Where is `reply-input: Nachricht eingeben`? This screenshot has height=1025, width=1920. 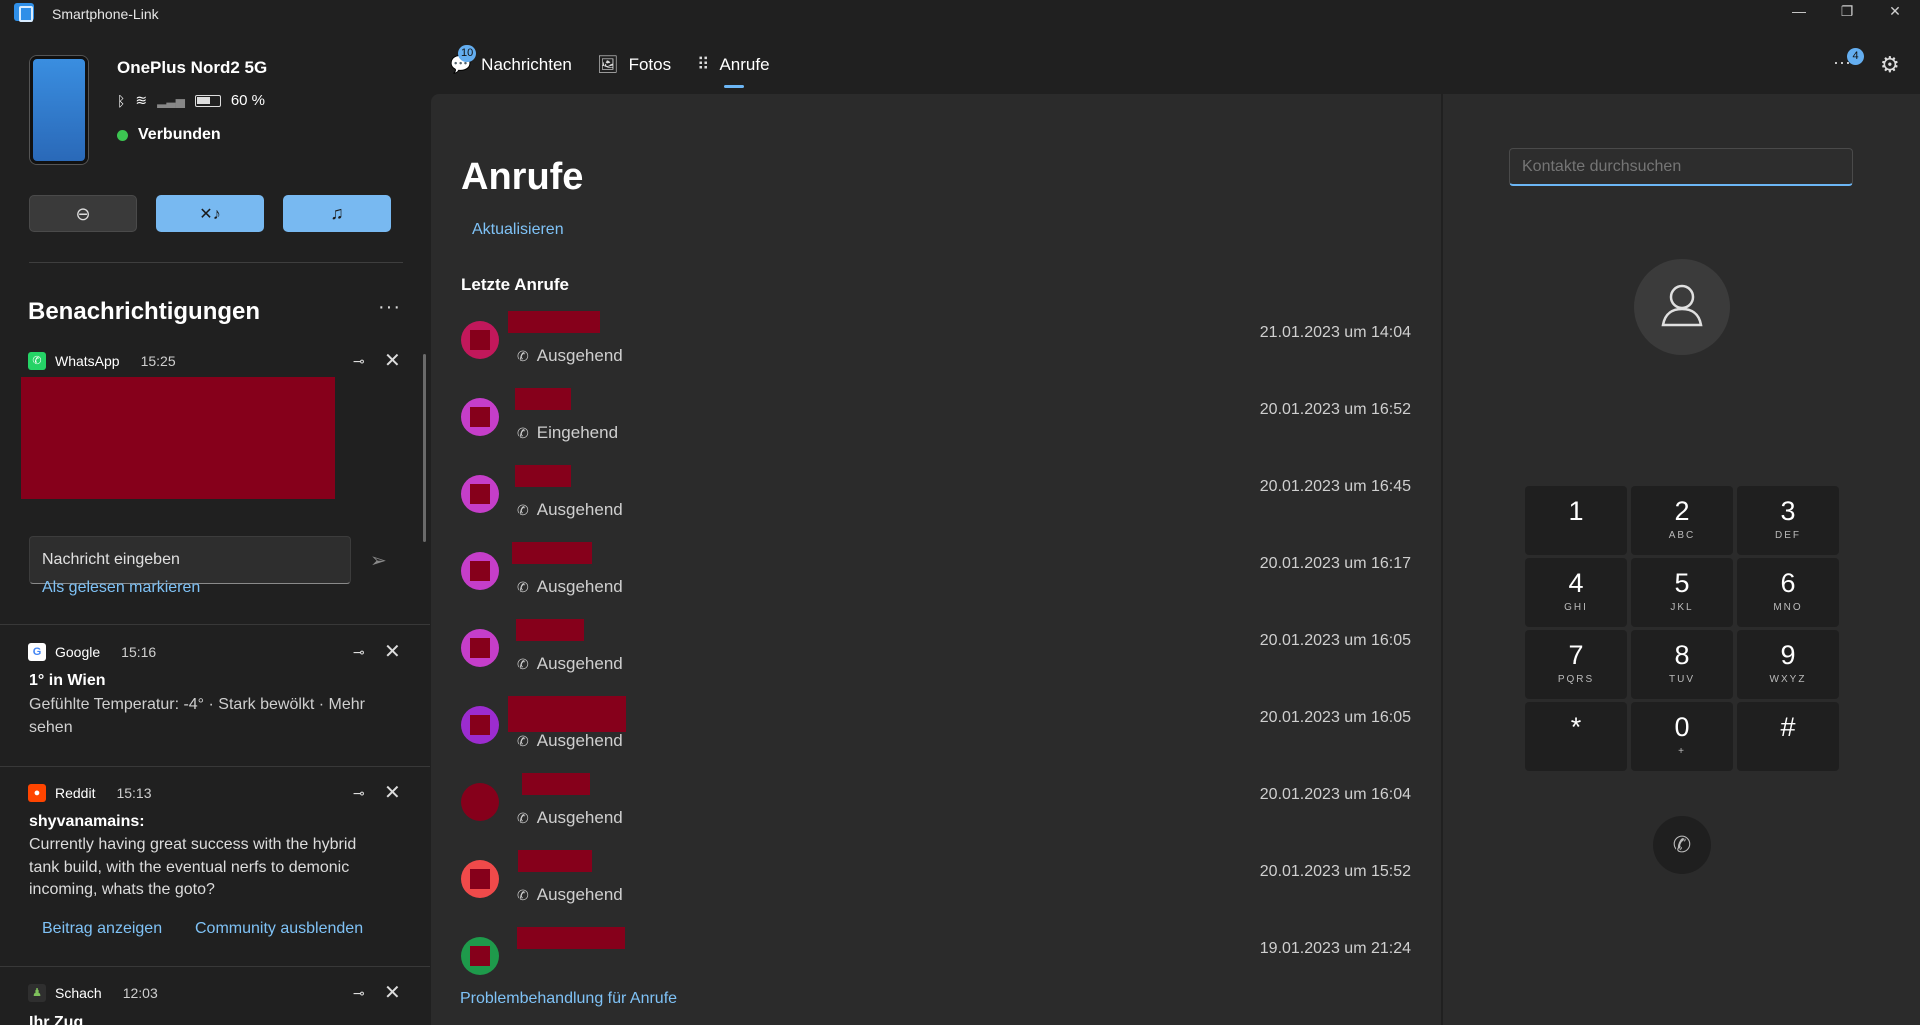 reply-input: Nachricht eingeben is located at coordinates (190, 560).